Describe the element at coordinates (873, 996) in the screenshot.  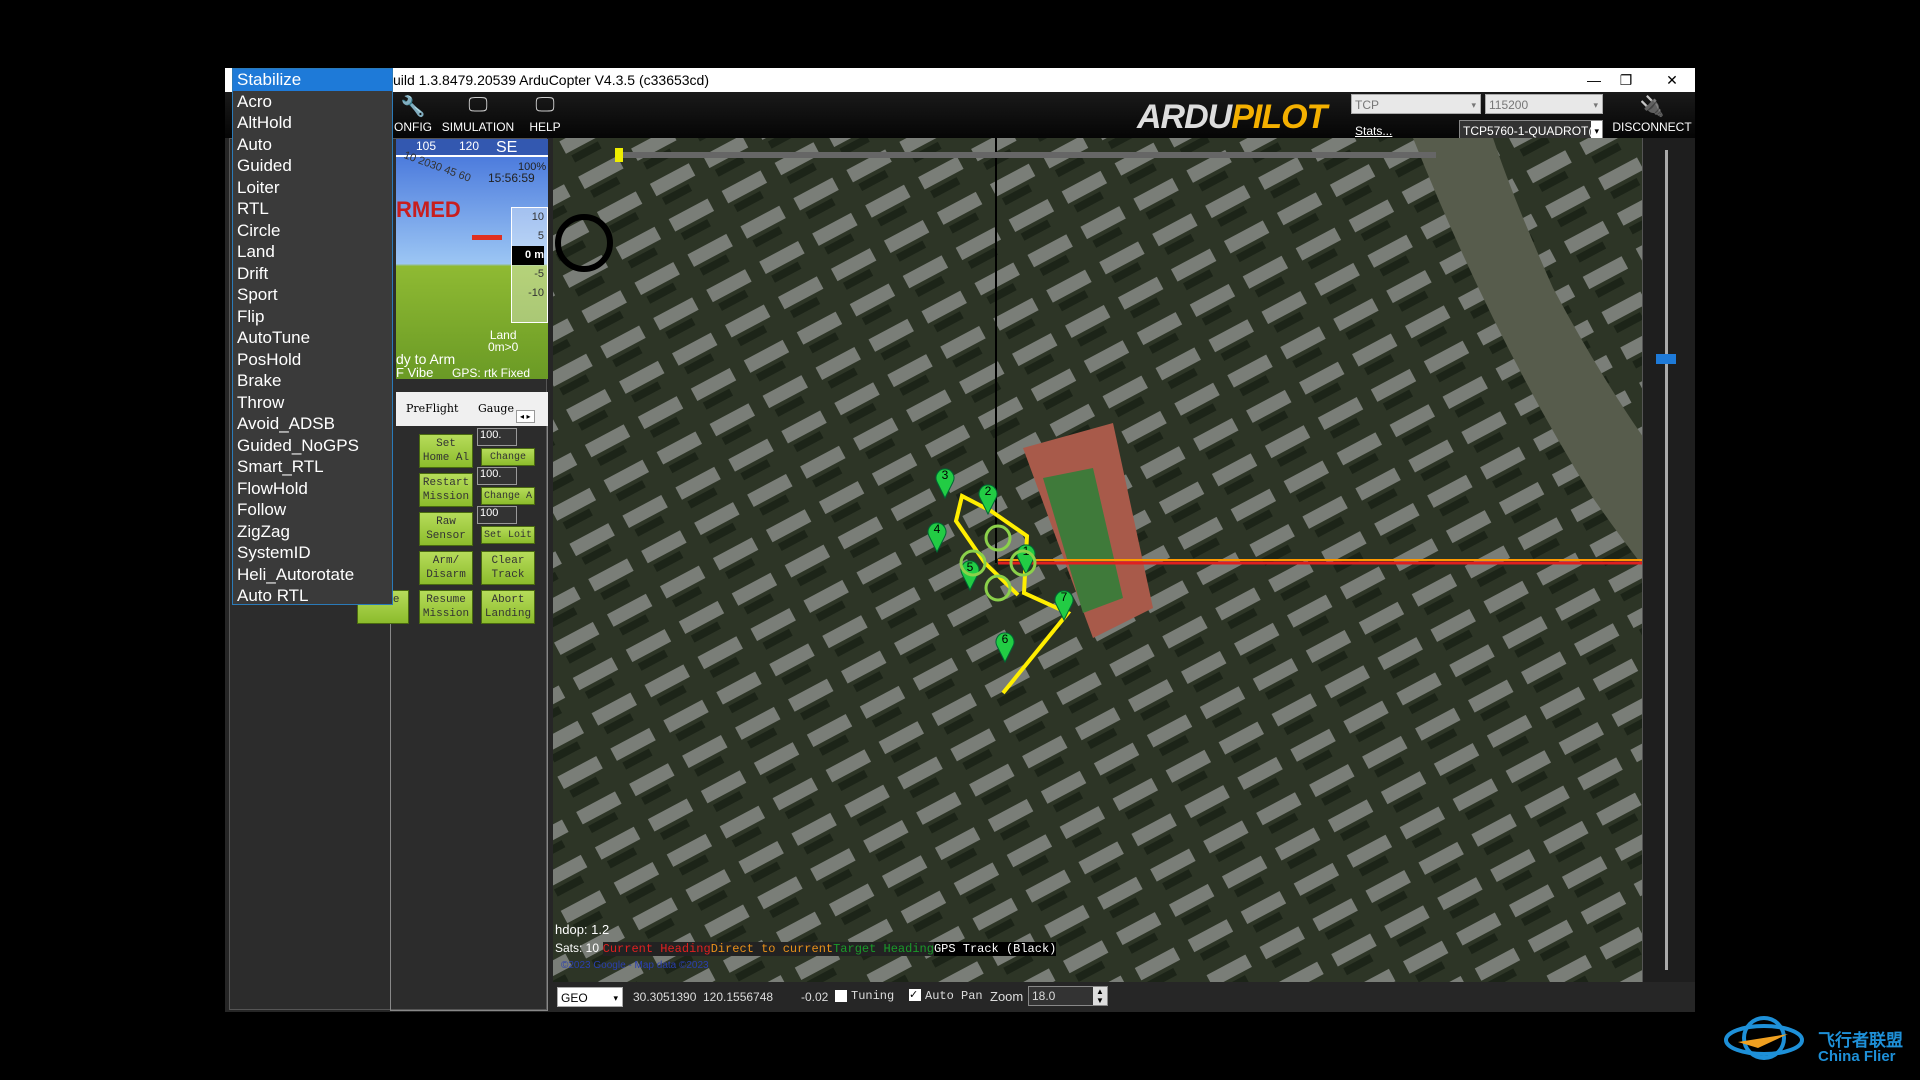
I see `tuning-label: Tuning` at that location.